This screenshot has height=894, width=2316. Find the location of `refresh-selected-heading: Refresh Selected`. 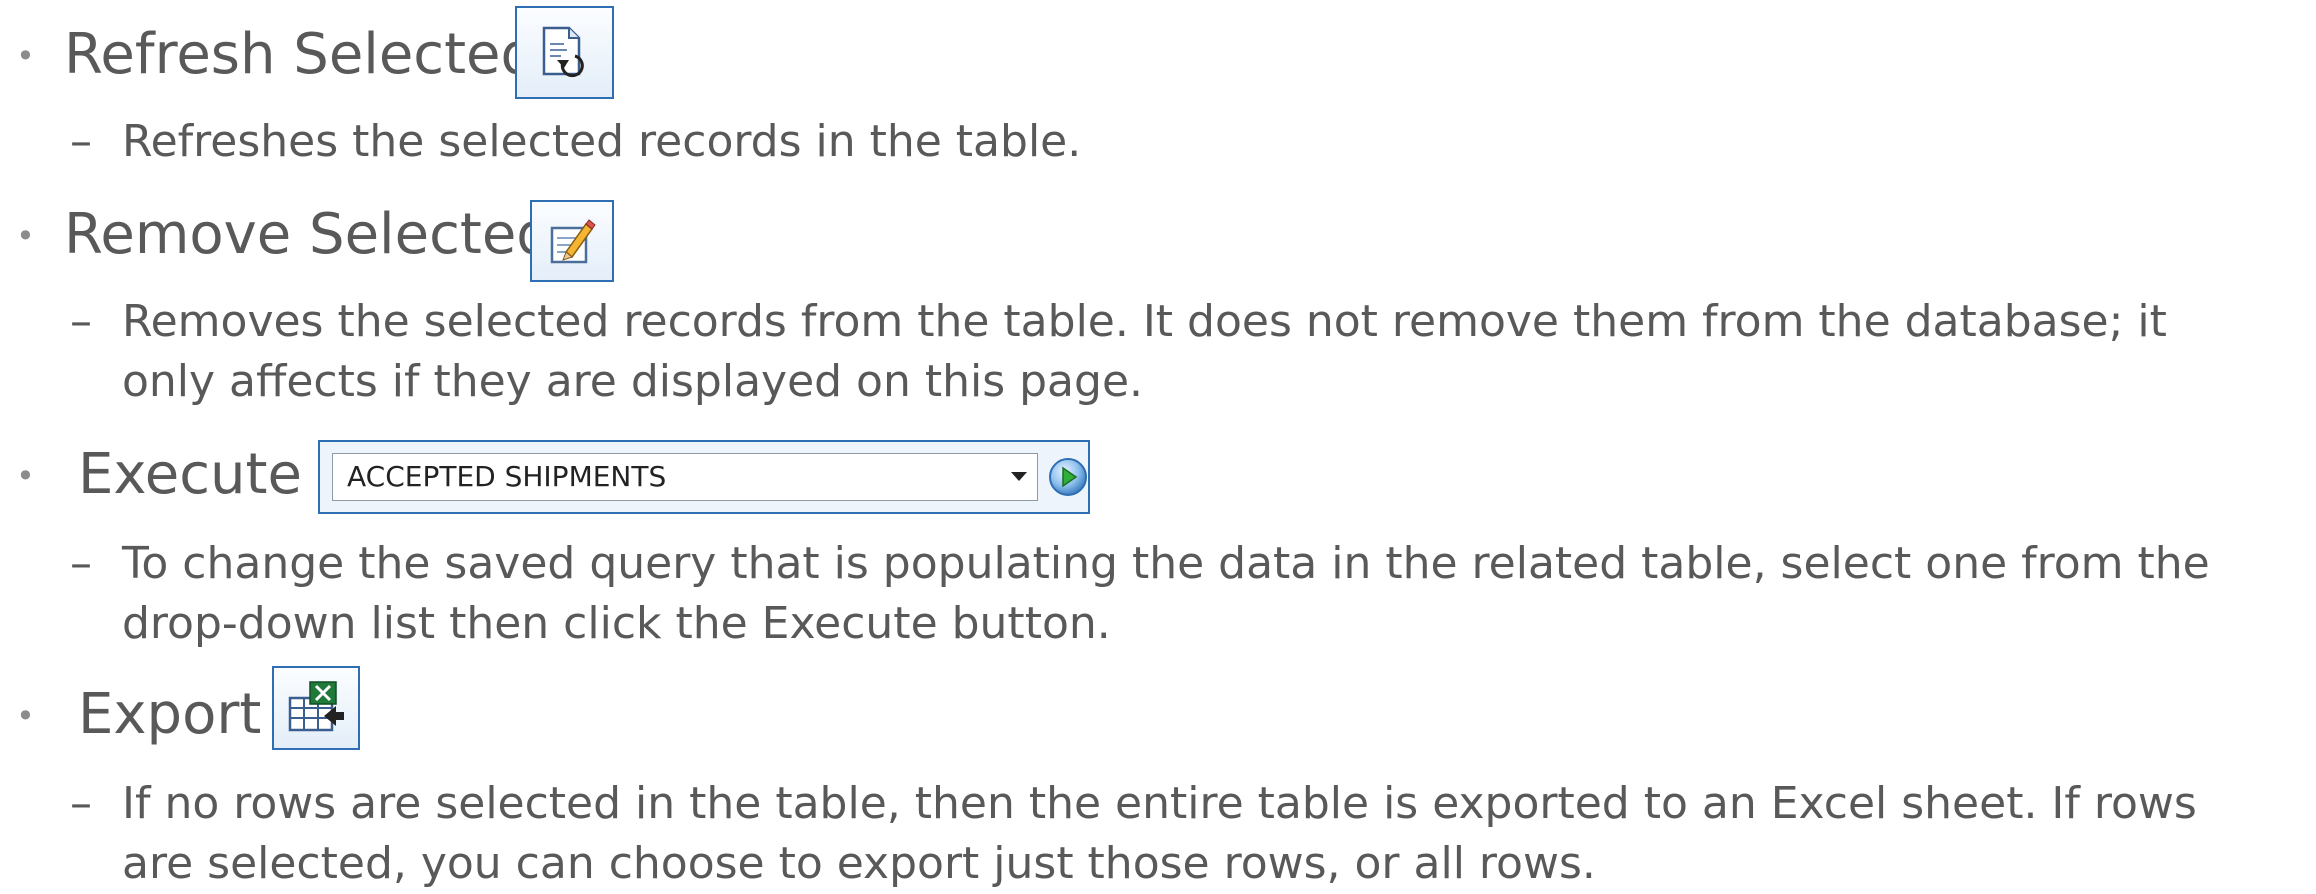

refresh-selected-heading: Refresh Selected is located at coordinates (300, 54).